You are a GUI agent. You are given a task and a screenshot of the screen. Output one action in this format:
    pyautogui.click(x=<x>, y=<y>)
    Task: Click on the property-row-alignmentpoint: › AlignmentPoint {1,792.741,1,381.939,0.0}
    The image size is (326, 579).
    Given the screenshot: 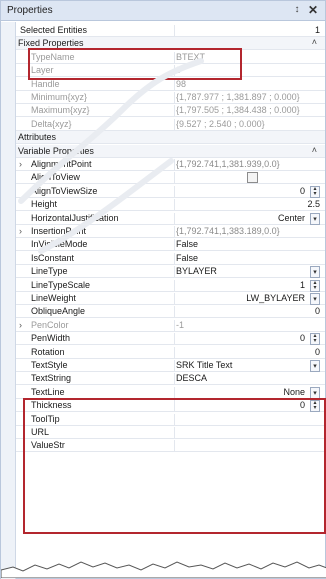 What is the action you would take?
    pyautogui.click(x=170, y=164)
    